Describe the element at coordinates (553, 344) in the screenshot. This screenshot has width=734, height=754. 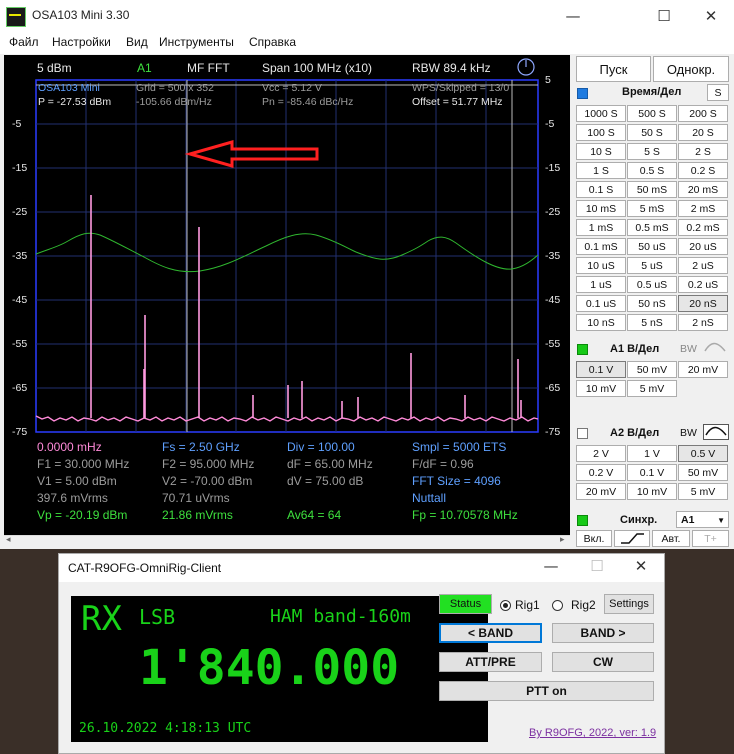
I see `y-label-right: -55` at that location.